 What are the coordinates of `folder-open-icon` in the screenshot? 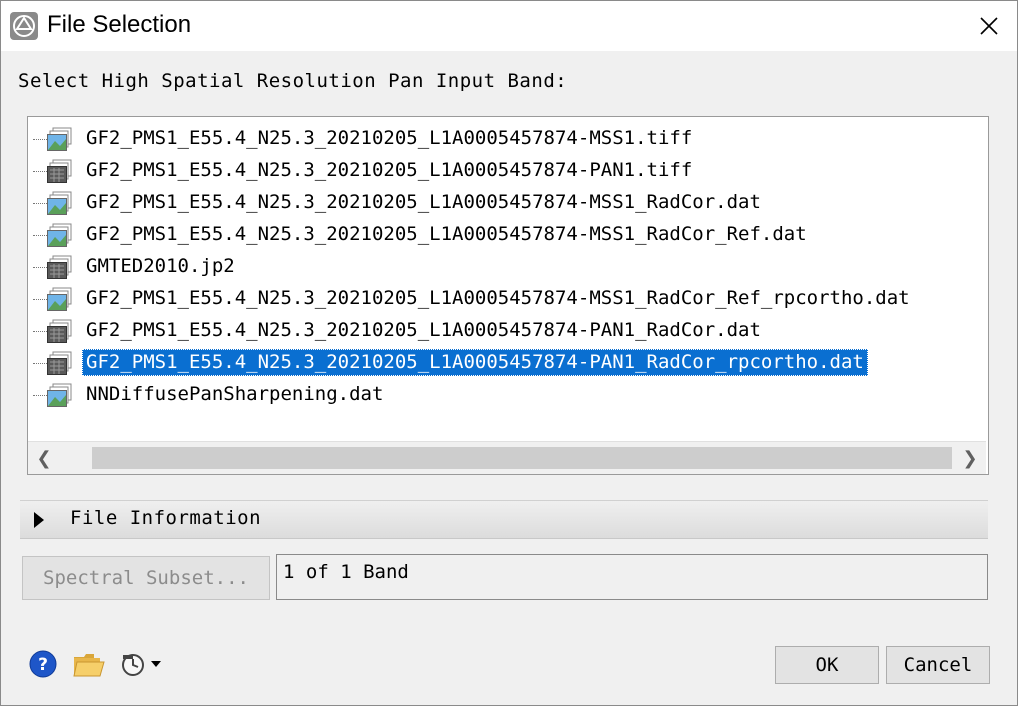 It's located at (89, 665).